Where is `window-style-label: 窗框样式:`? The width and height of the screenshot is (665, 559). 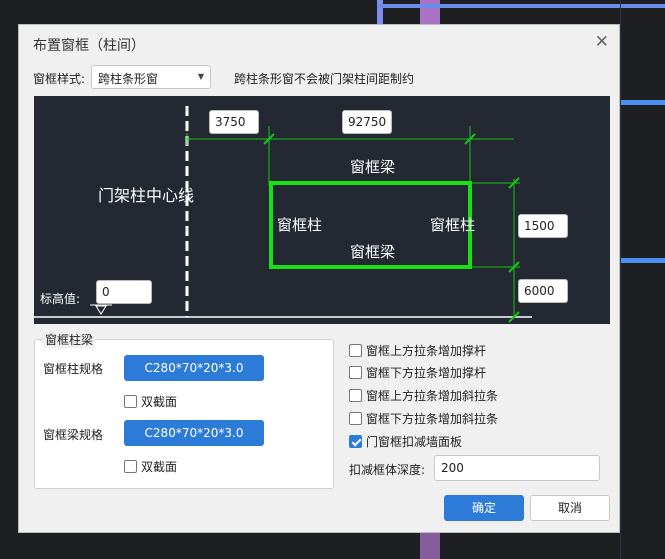 window-style-label: 窗框样式: is located at coordinates (59, 79).